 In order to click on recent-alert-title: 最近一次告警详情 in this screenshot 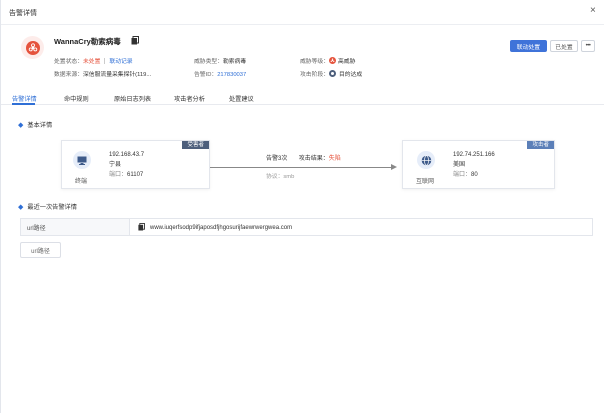, I will do `click(52, 207)`.